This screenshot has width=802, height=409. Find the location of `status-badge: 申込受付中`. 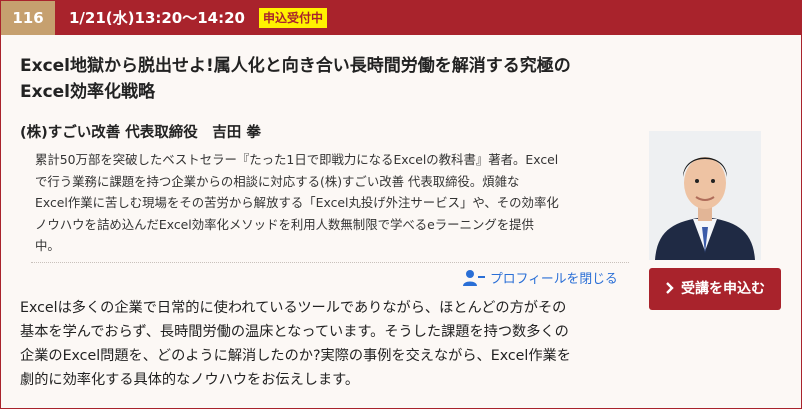

status-badge: 申込受付中 is located at coordinates (293, 18).